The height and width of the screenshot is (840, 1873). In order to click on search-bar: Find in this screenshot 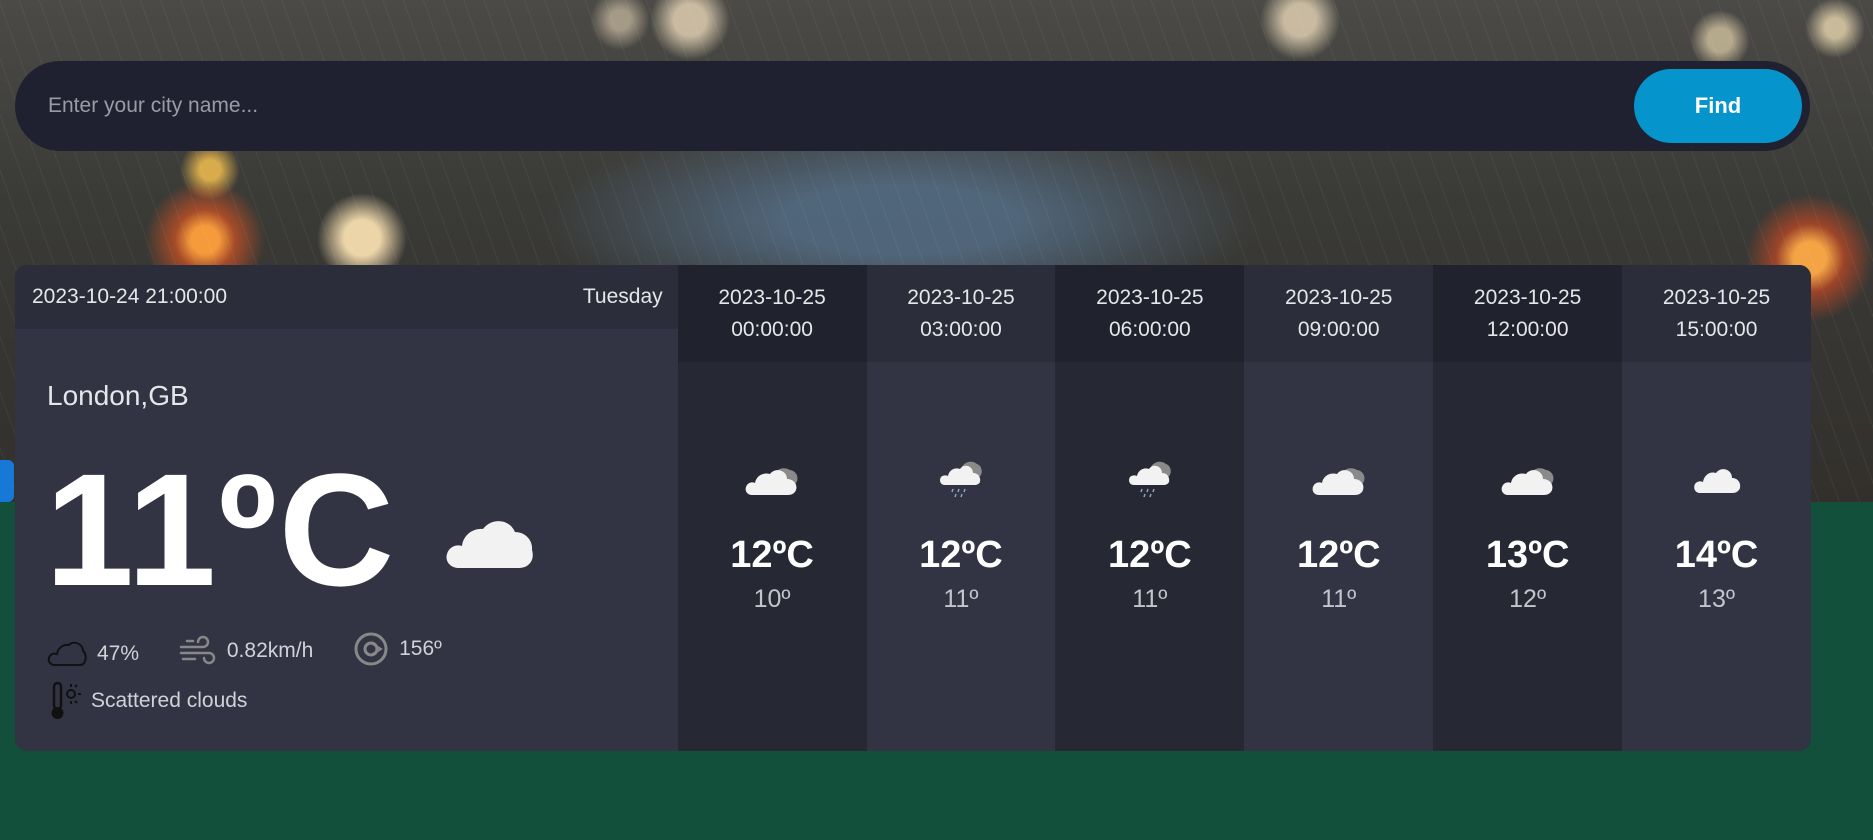, I will do `click(912, 106)`.